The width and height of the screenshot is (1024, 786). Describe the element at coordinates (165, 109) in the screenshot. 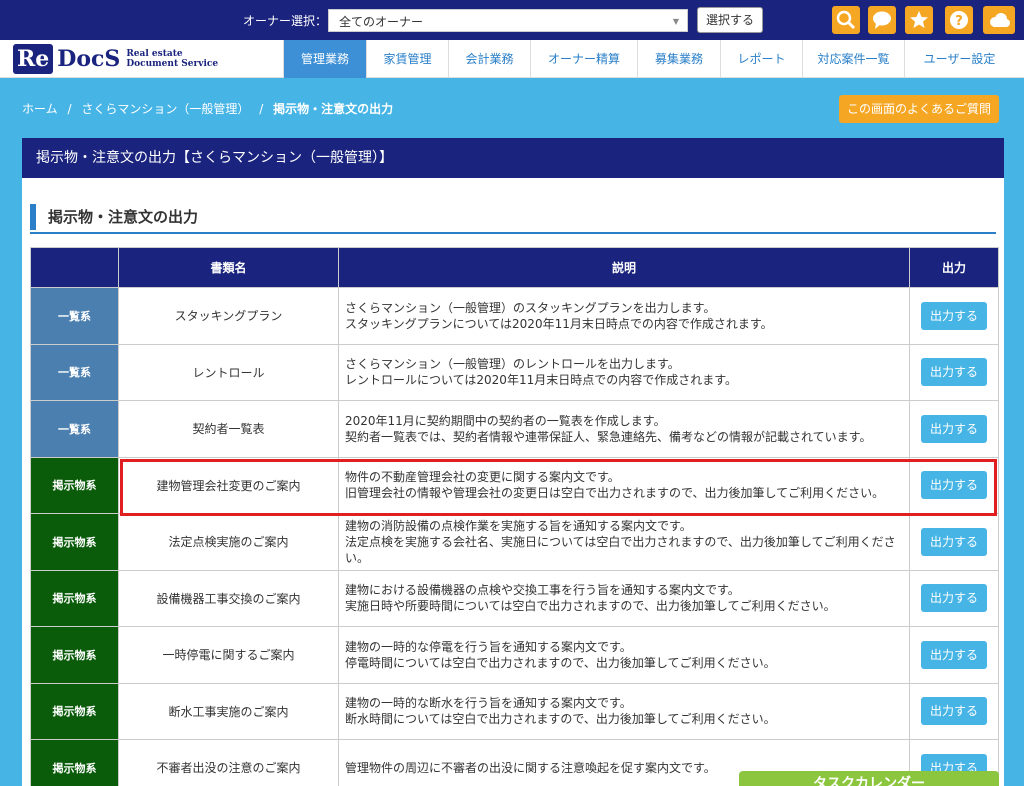

I see `breadcrumb-property: さくらマンション（一般管理）` at that location.